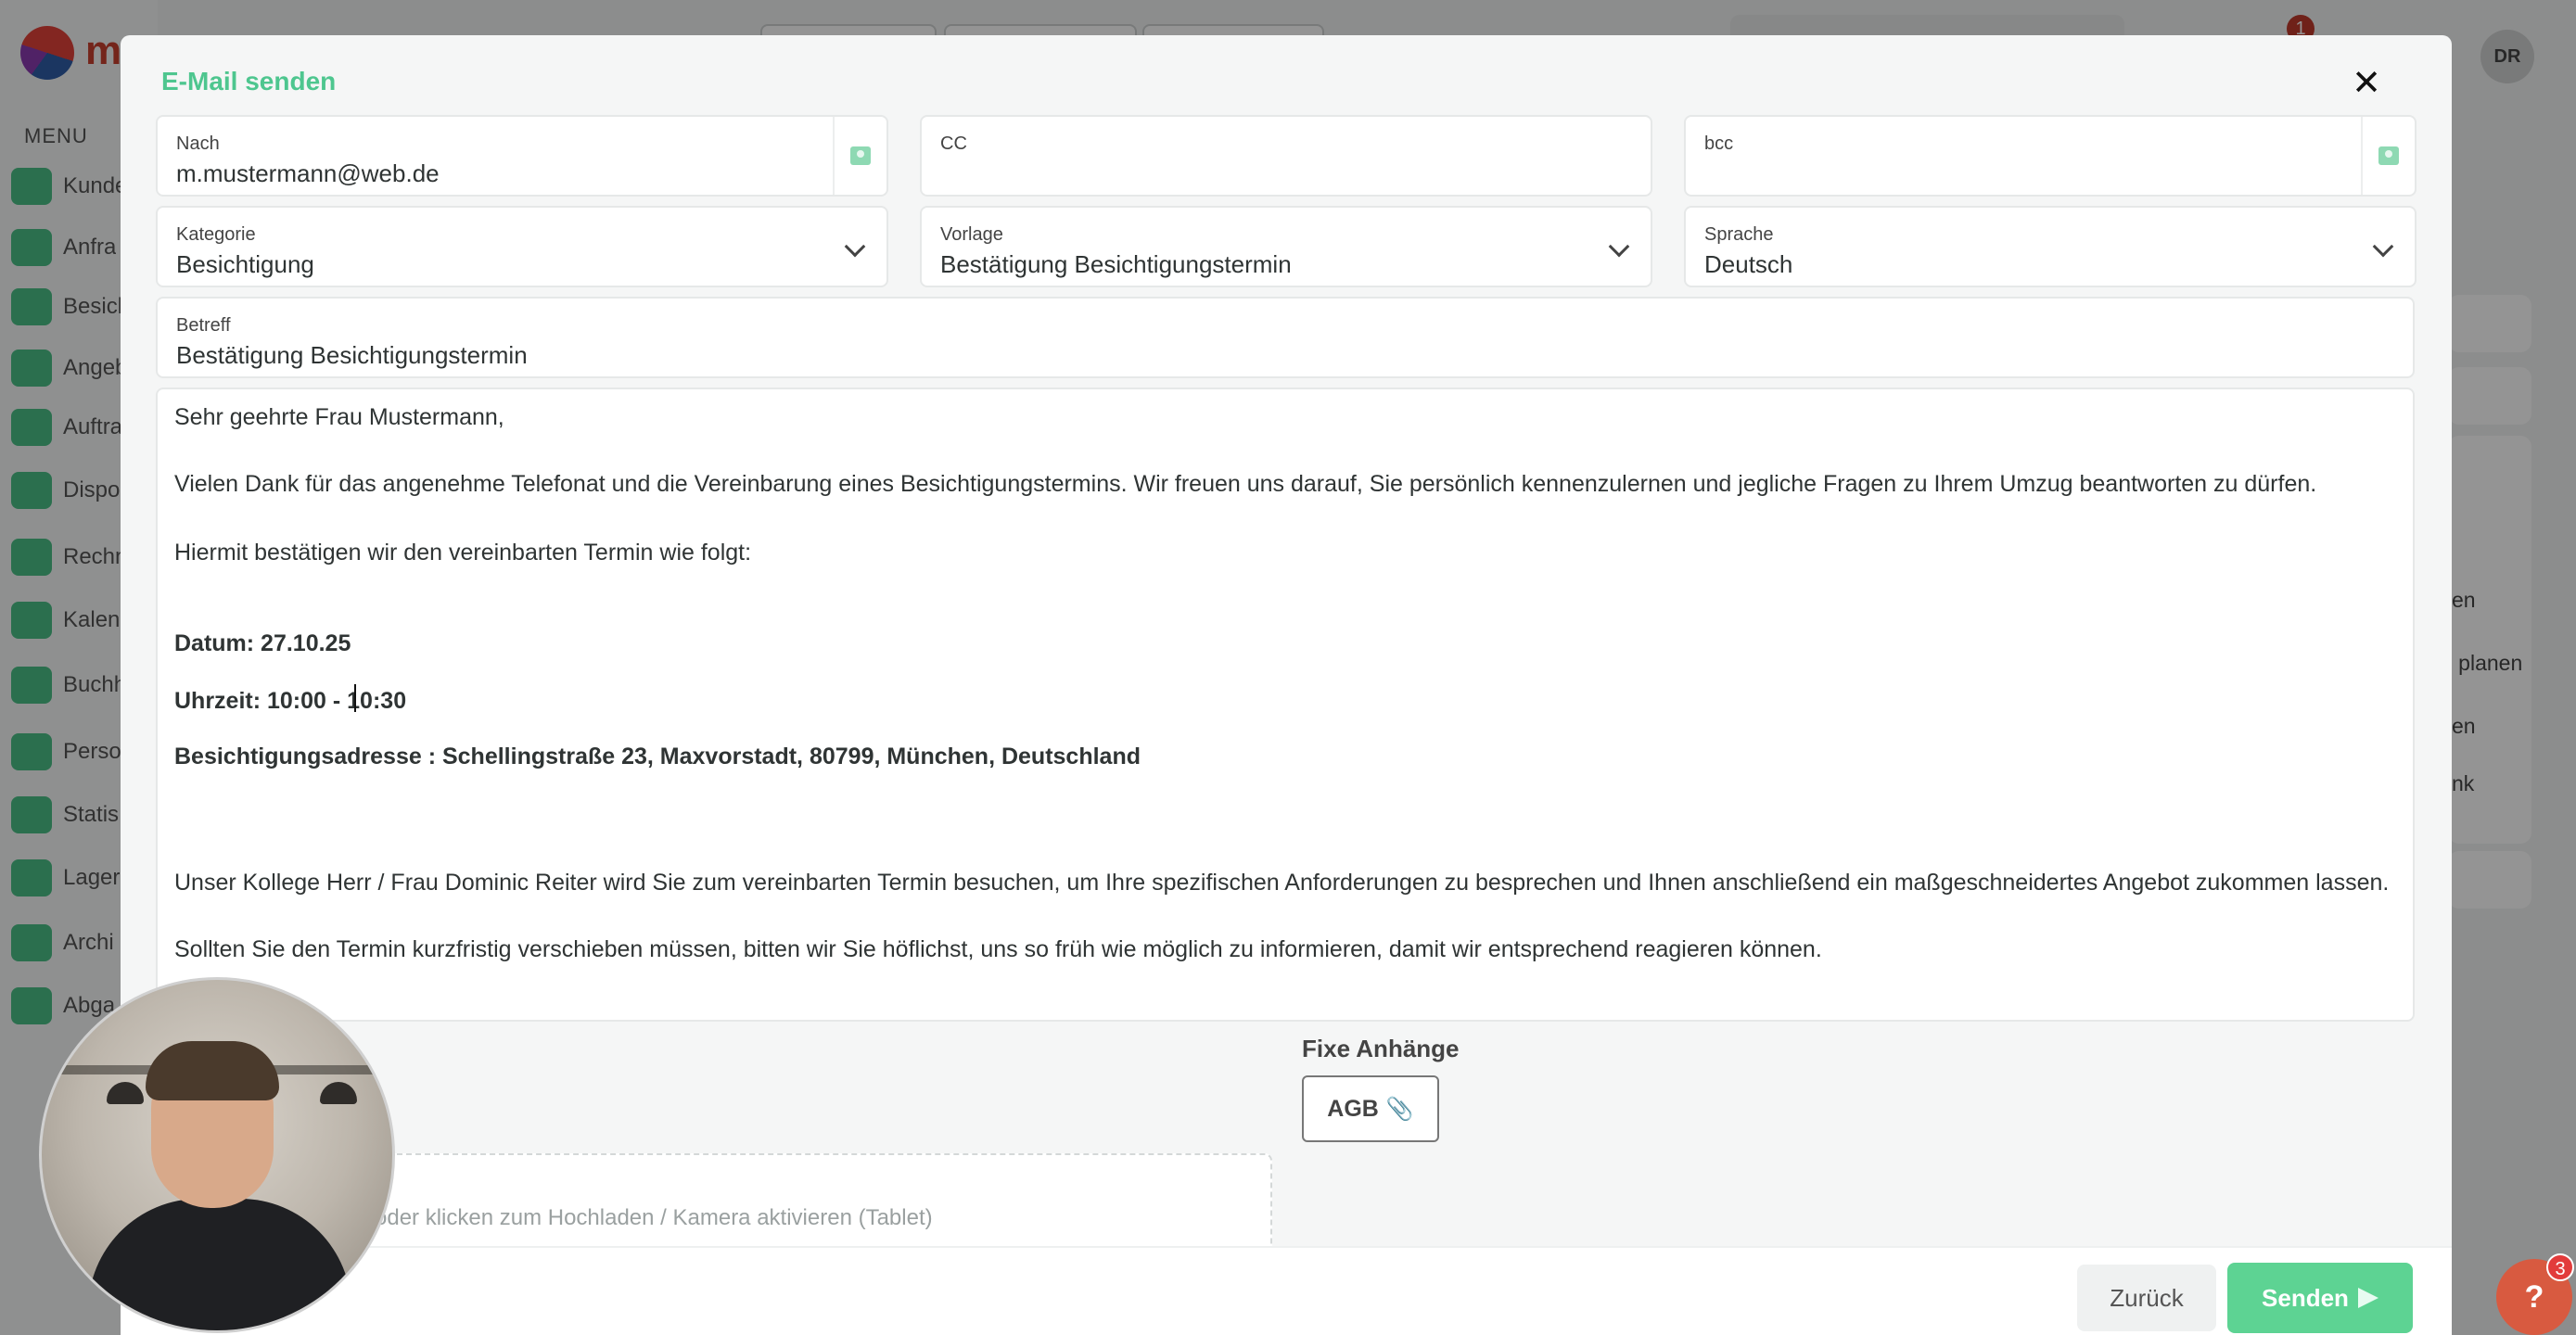  I want to click on language-label: Sprache, so click(1739, 234).